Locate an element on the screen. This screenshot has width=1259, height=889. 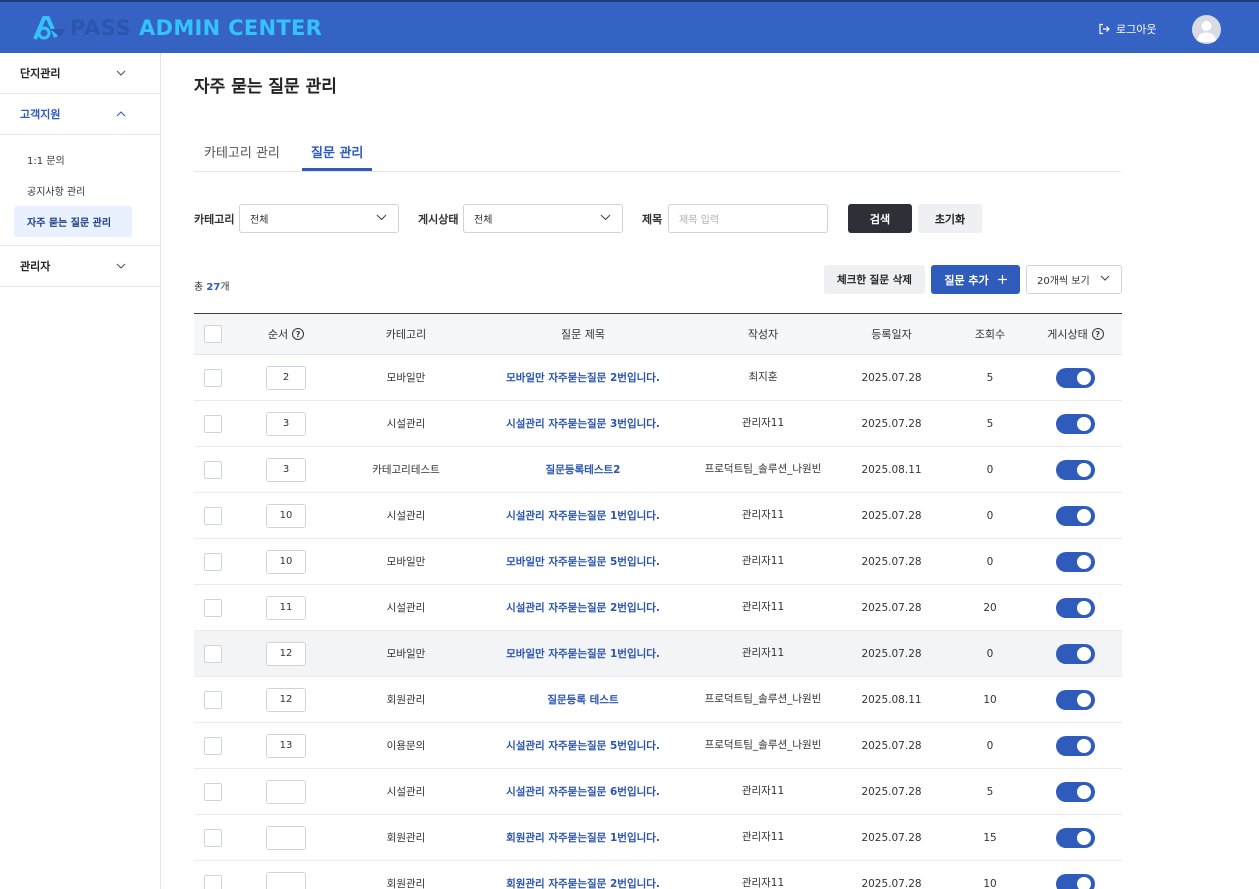
row-views: 20 is located at coordinates (990, 607).